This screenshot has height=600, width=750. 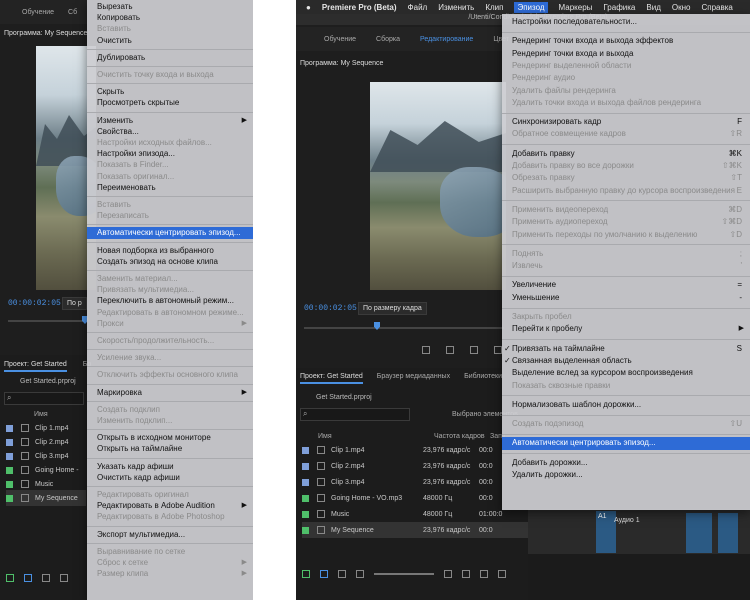 I want to click on tab-libraries: Библиотеки, so click(x=483, y=378).